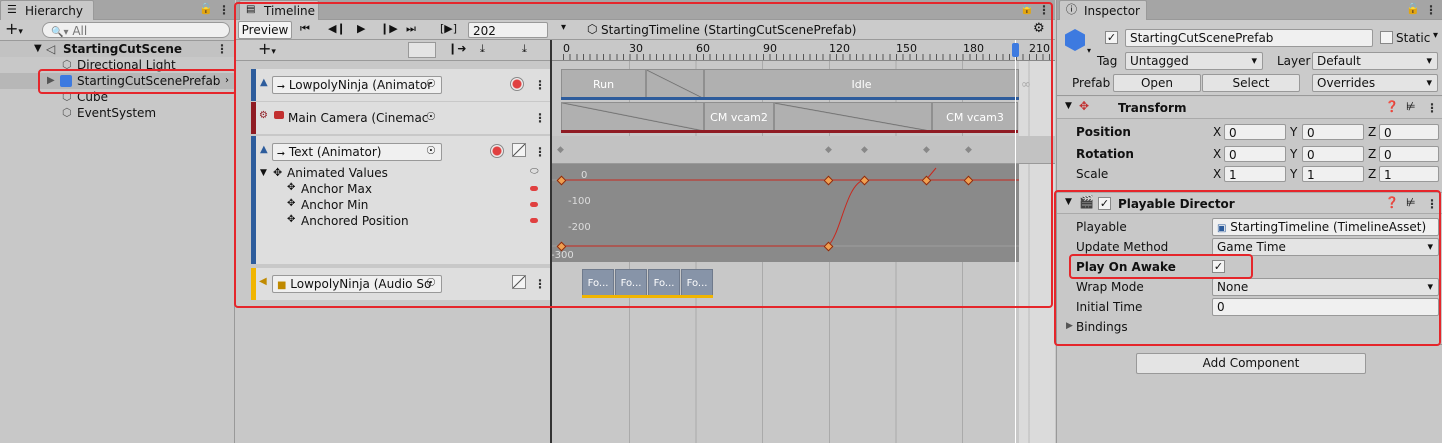 The width and height of the screenshot is (1442, 443). I want to click on track-header-audio: ◀ ■ LowpolyNinja (Audio So ☉ ⋮, so click(401, 284).